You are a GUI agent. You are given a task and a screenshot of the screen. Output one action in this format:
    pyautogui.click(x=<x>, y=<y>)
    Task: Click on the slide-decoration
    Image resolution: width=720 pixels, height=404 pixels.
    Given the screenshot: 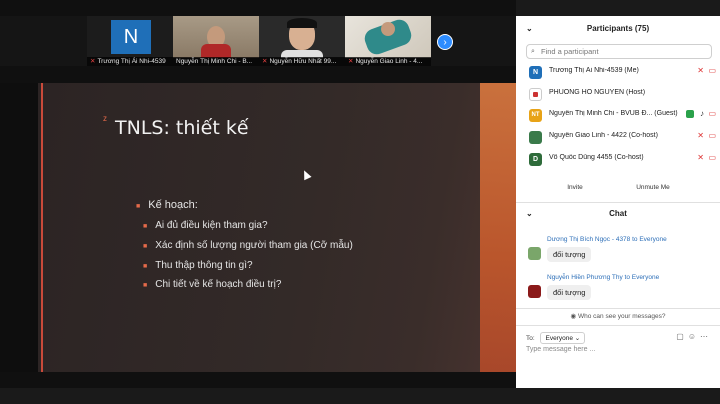 What is the action you would take?
    pyautogui.click(x=498, y=227)
    